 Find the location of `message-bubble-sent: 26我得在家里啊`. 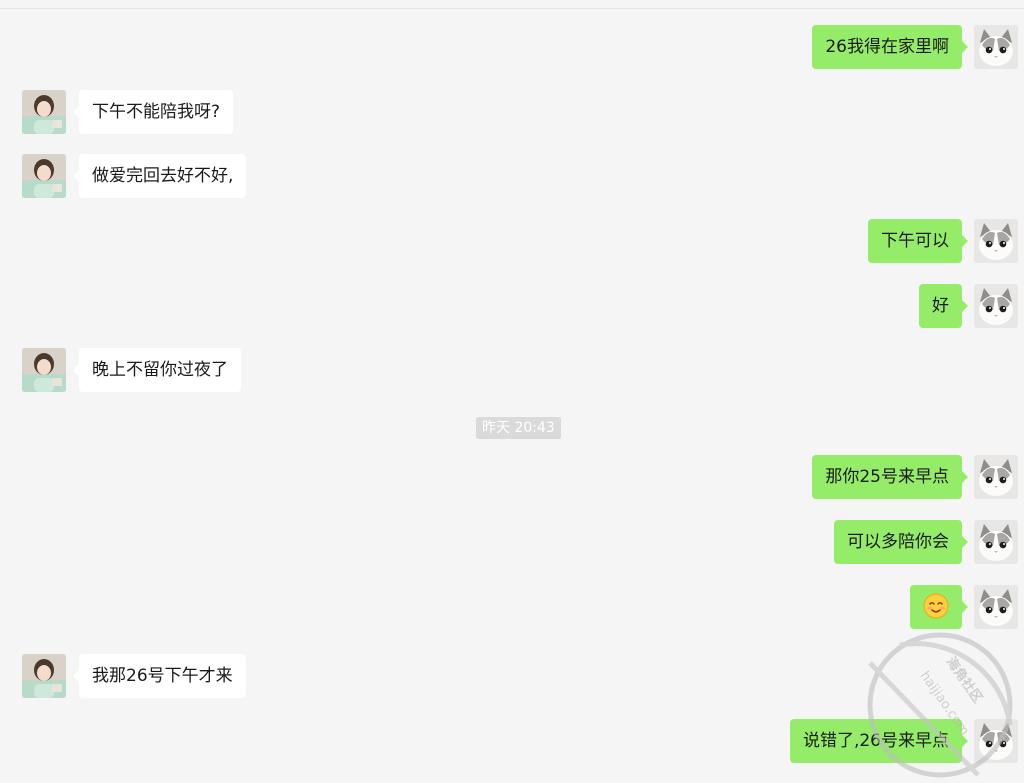

message-bubble-sent: 26我得在家里啊 is located at coordinates (890, 47).